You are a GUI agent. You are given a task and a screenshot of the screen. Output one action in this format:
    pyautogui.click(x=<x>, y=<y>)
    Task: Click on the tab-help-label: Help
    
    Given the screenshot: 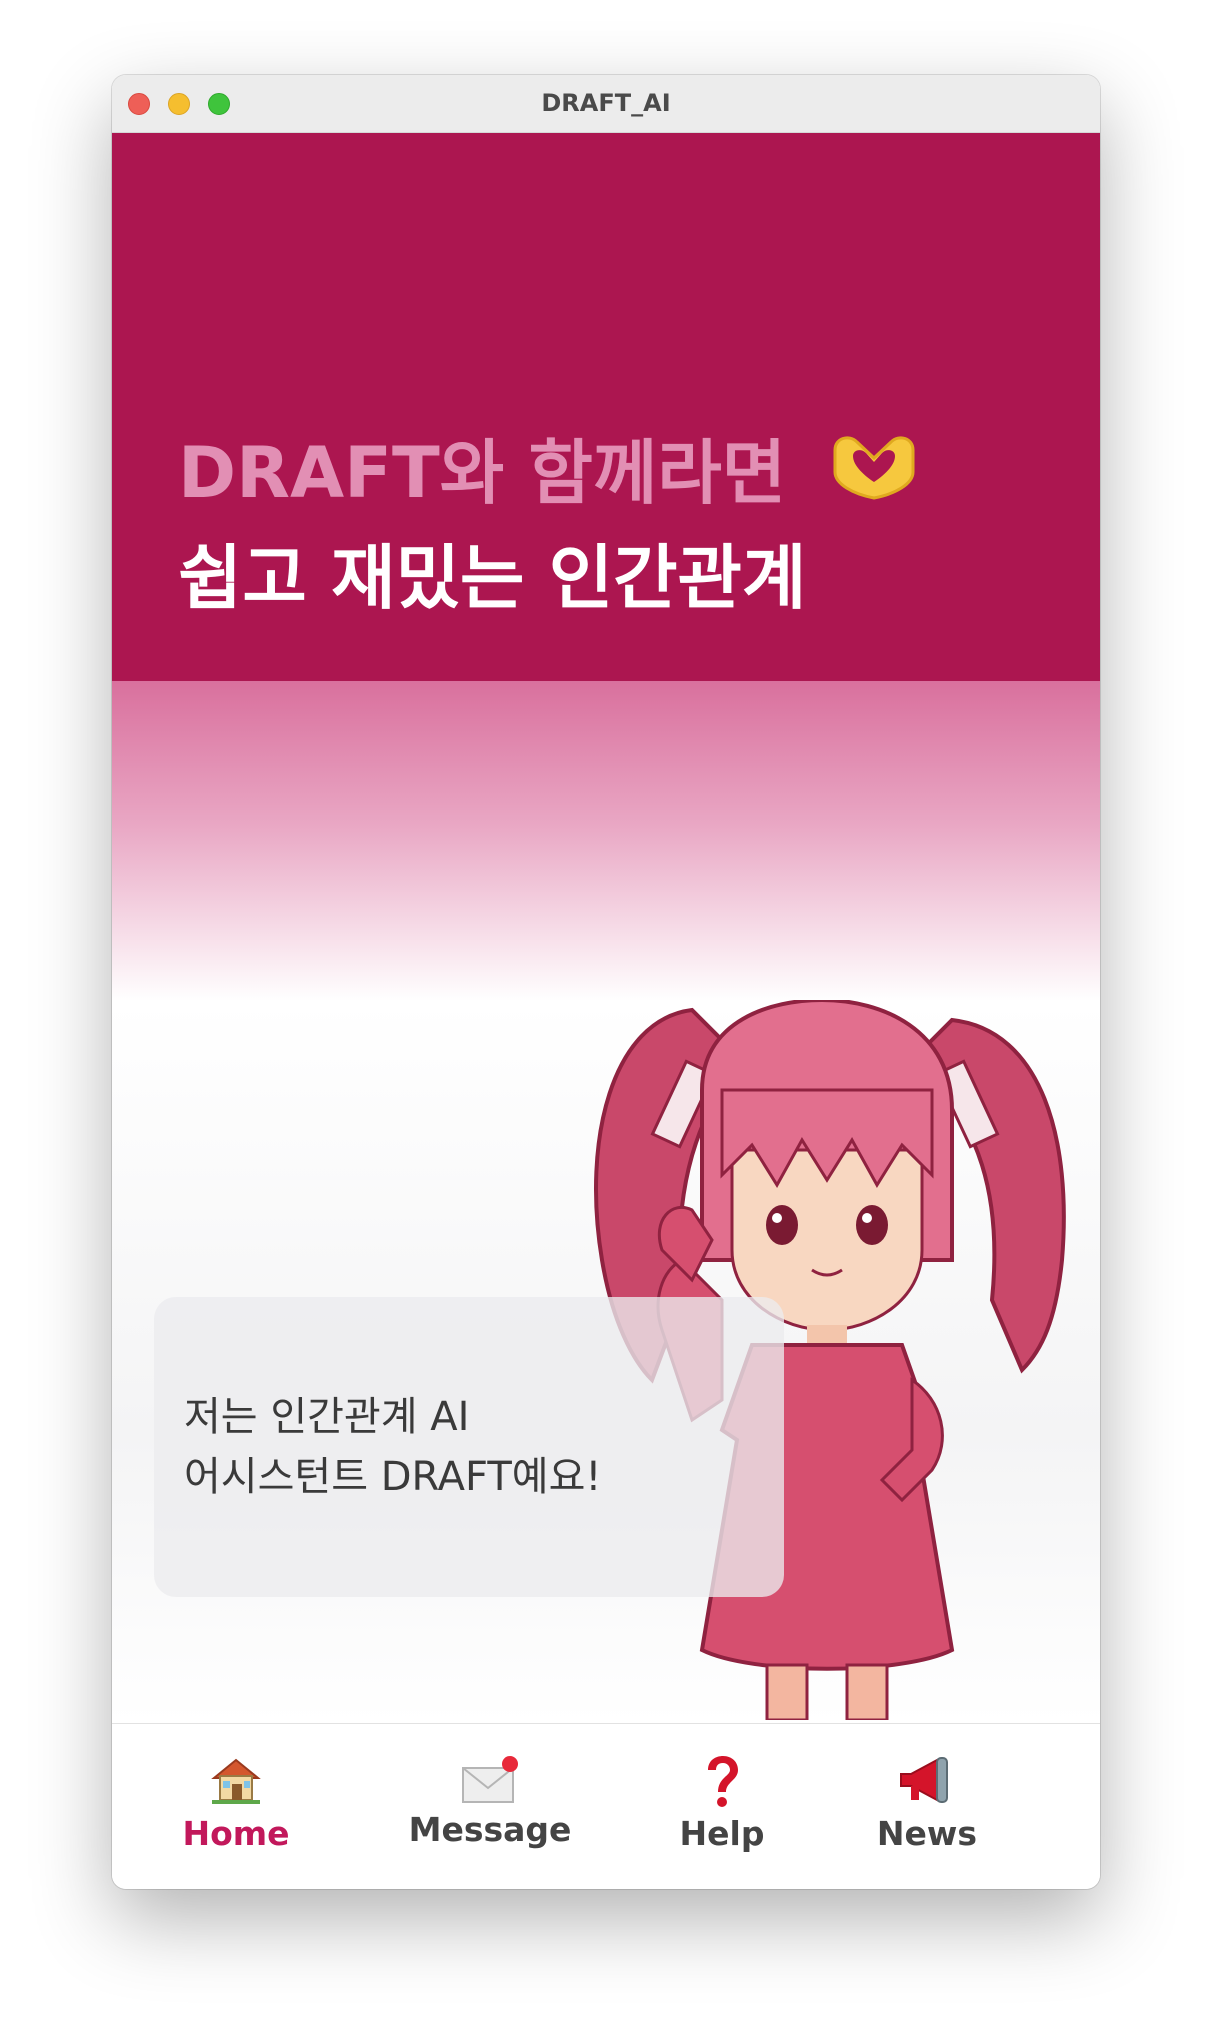 What is the action you would take?
    pyautogui.click(x=722, y=1833)
    